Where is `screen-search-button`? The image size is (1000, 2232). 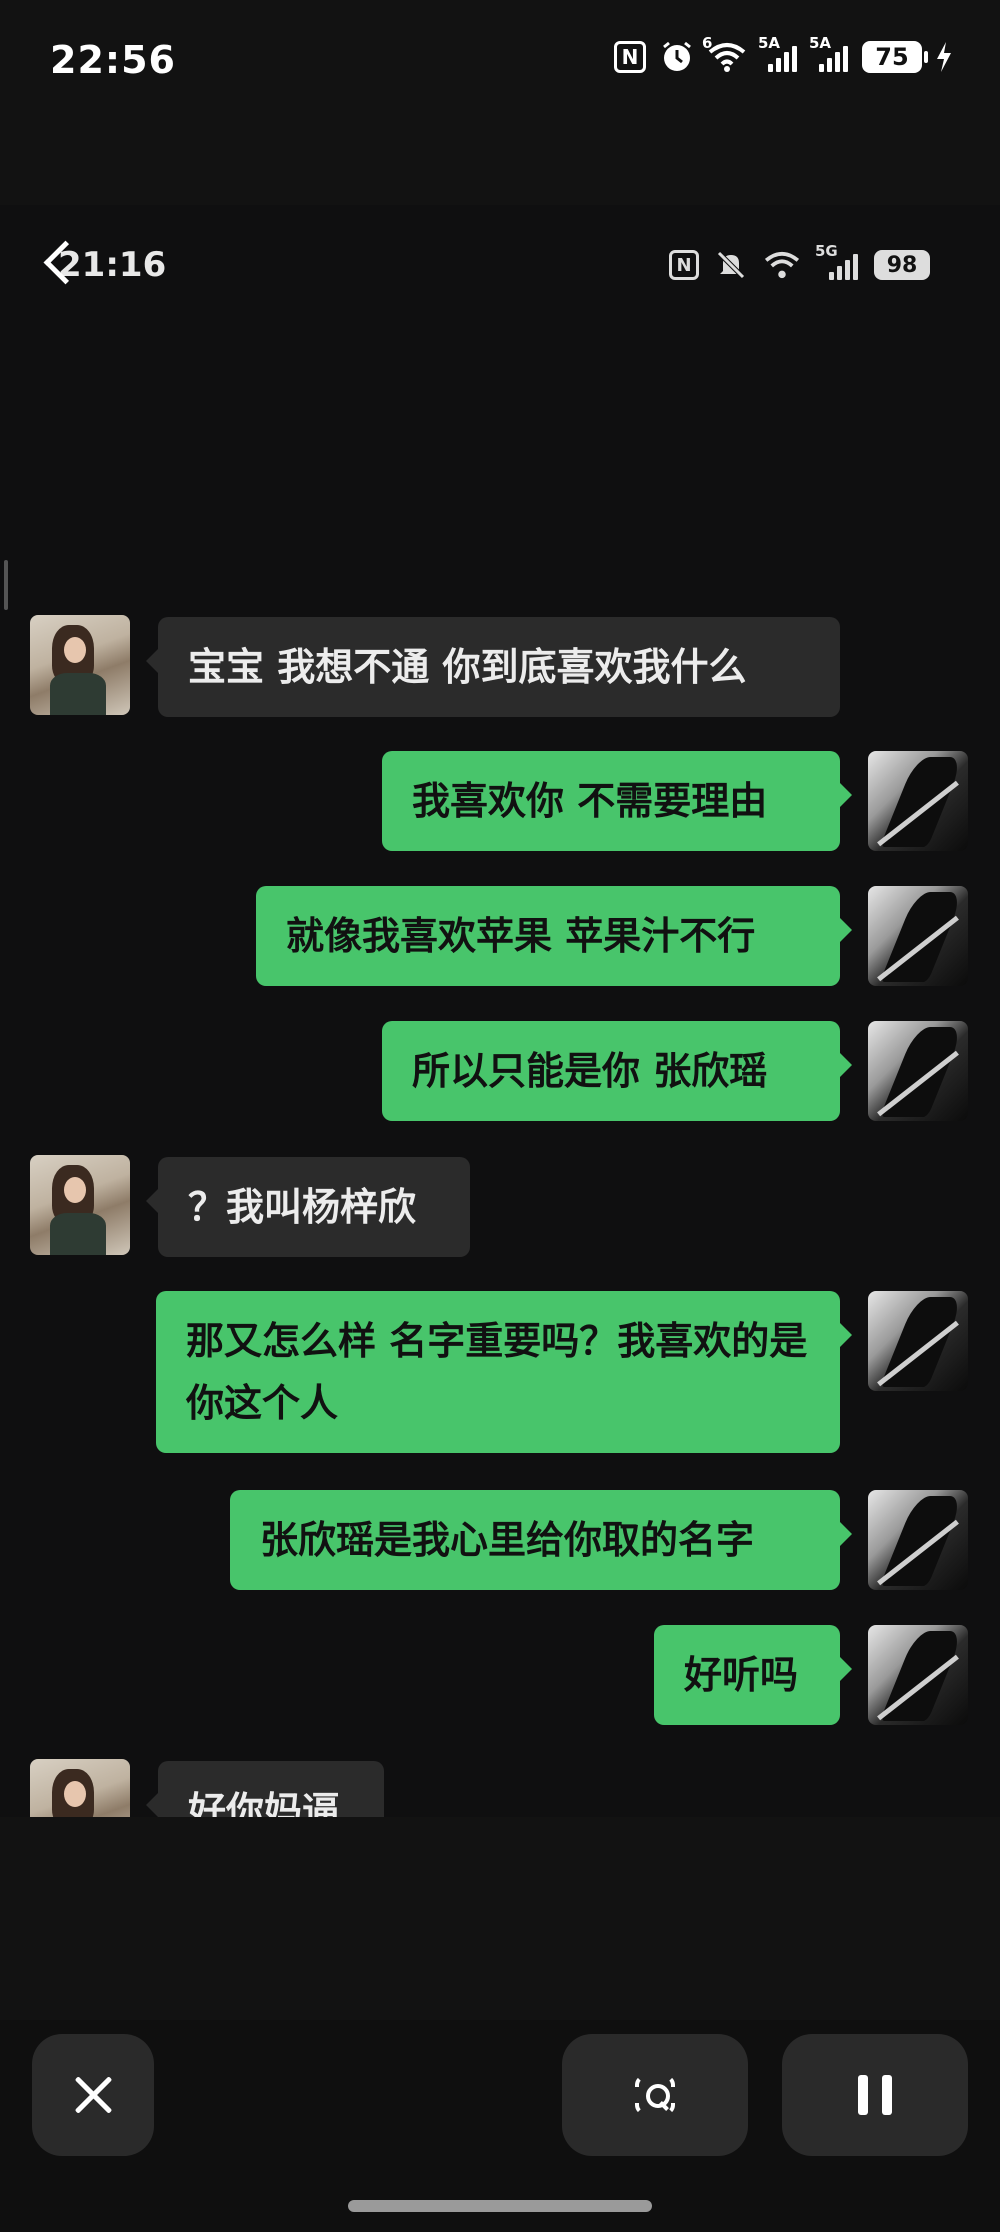 screen-search-button is located at coordinates (655, 2095).